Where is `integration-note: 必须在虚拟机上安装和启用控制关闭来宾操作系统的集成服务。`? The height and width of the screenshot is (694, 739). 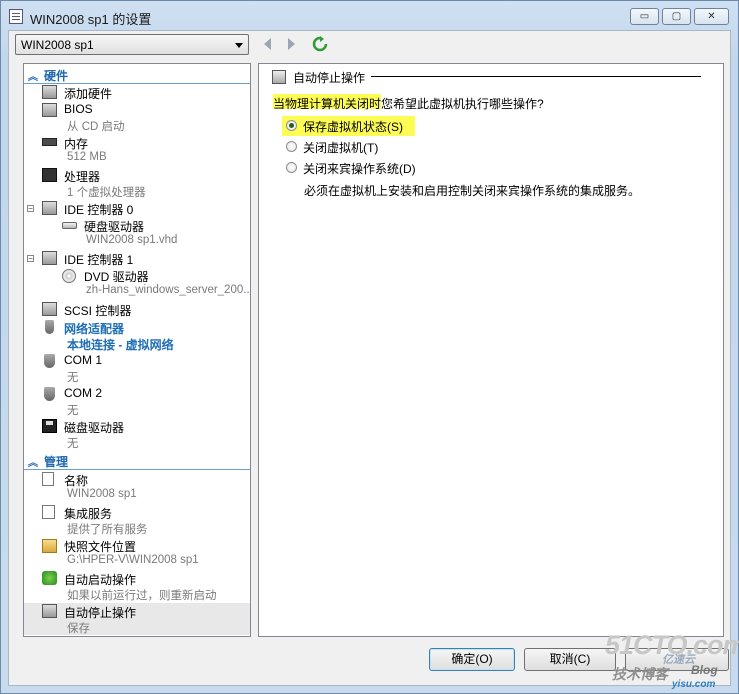
integration-note: 必须在虚拟机上安装和启用控制关闭来宾操作系统的集成服务。 is located at coordinates (472, 191).